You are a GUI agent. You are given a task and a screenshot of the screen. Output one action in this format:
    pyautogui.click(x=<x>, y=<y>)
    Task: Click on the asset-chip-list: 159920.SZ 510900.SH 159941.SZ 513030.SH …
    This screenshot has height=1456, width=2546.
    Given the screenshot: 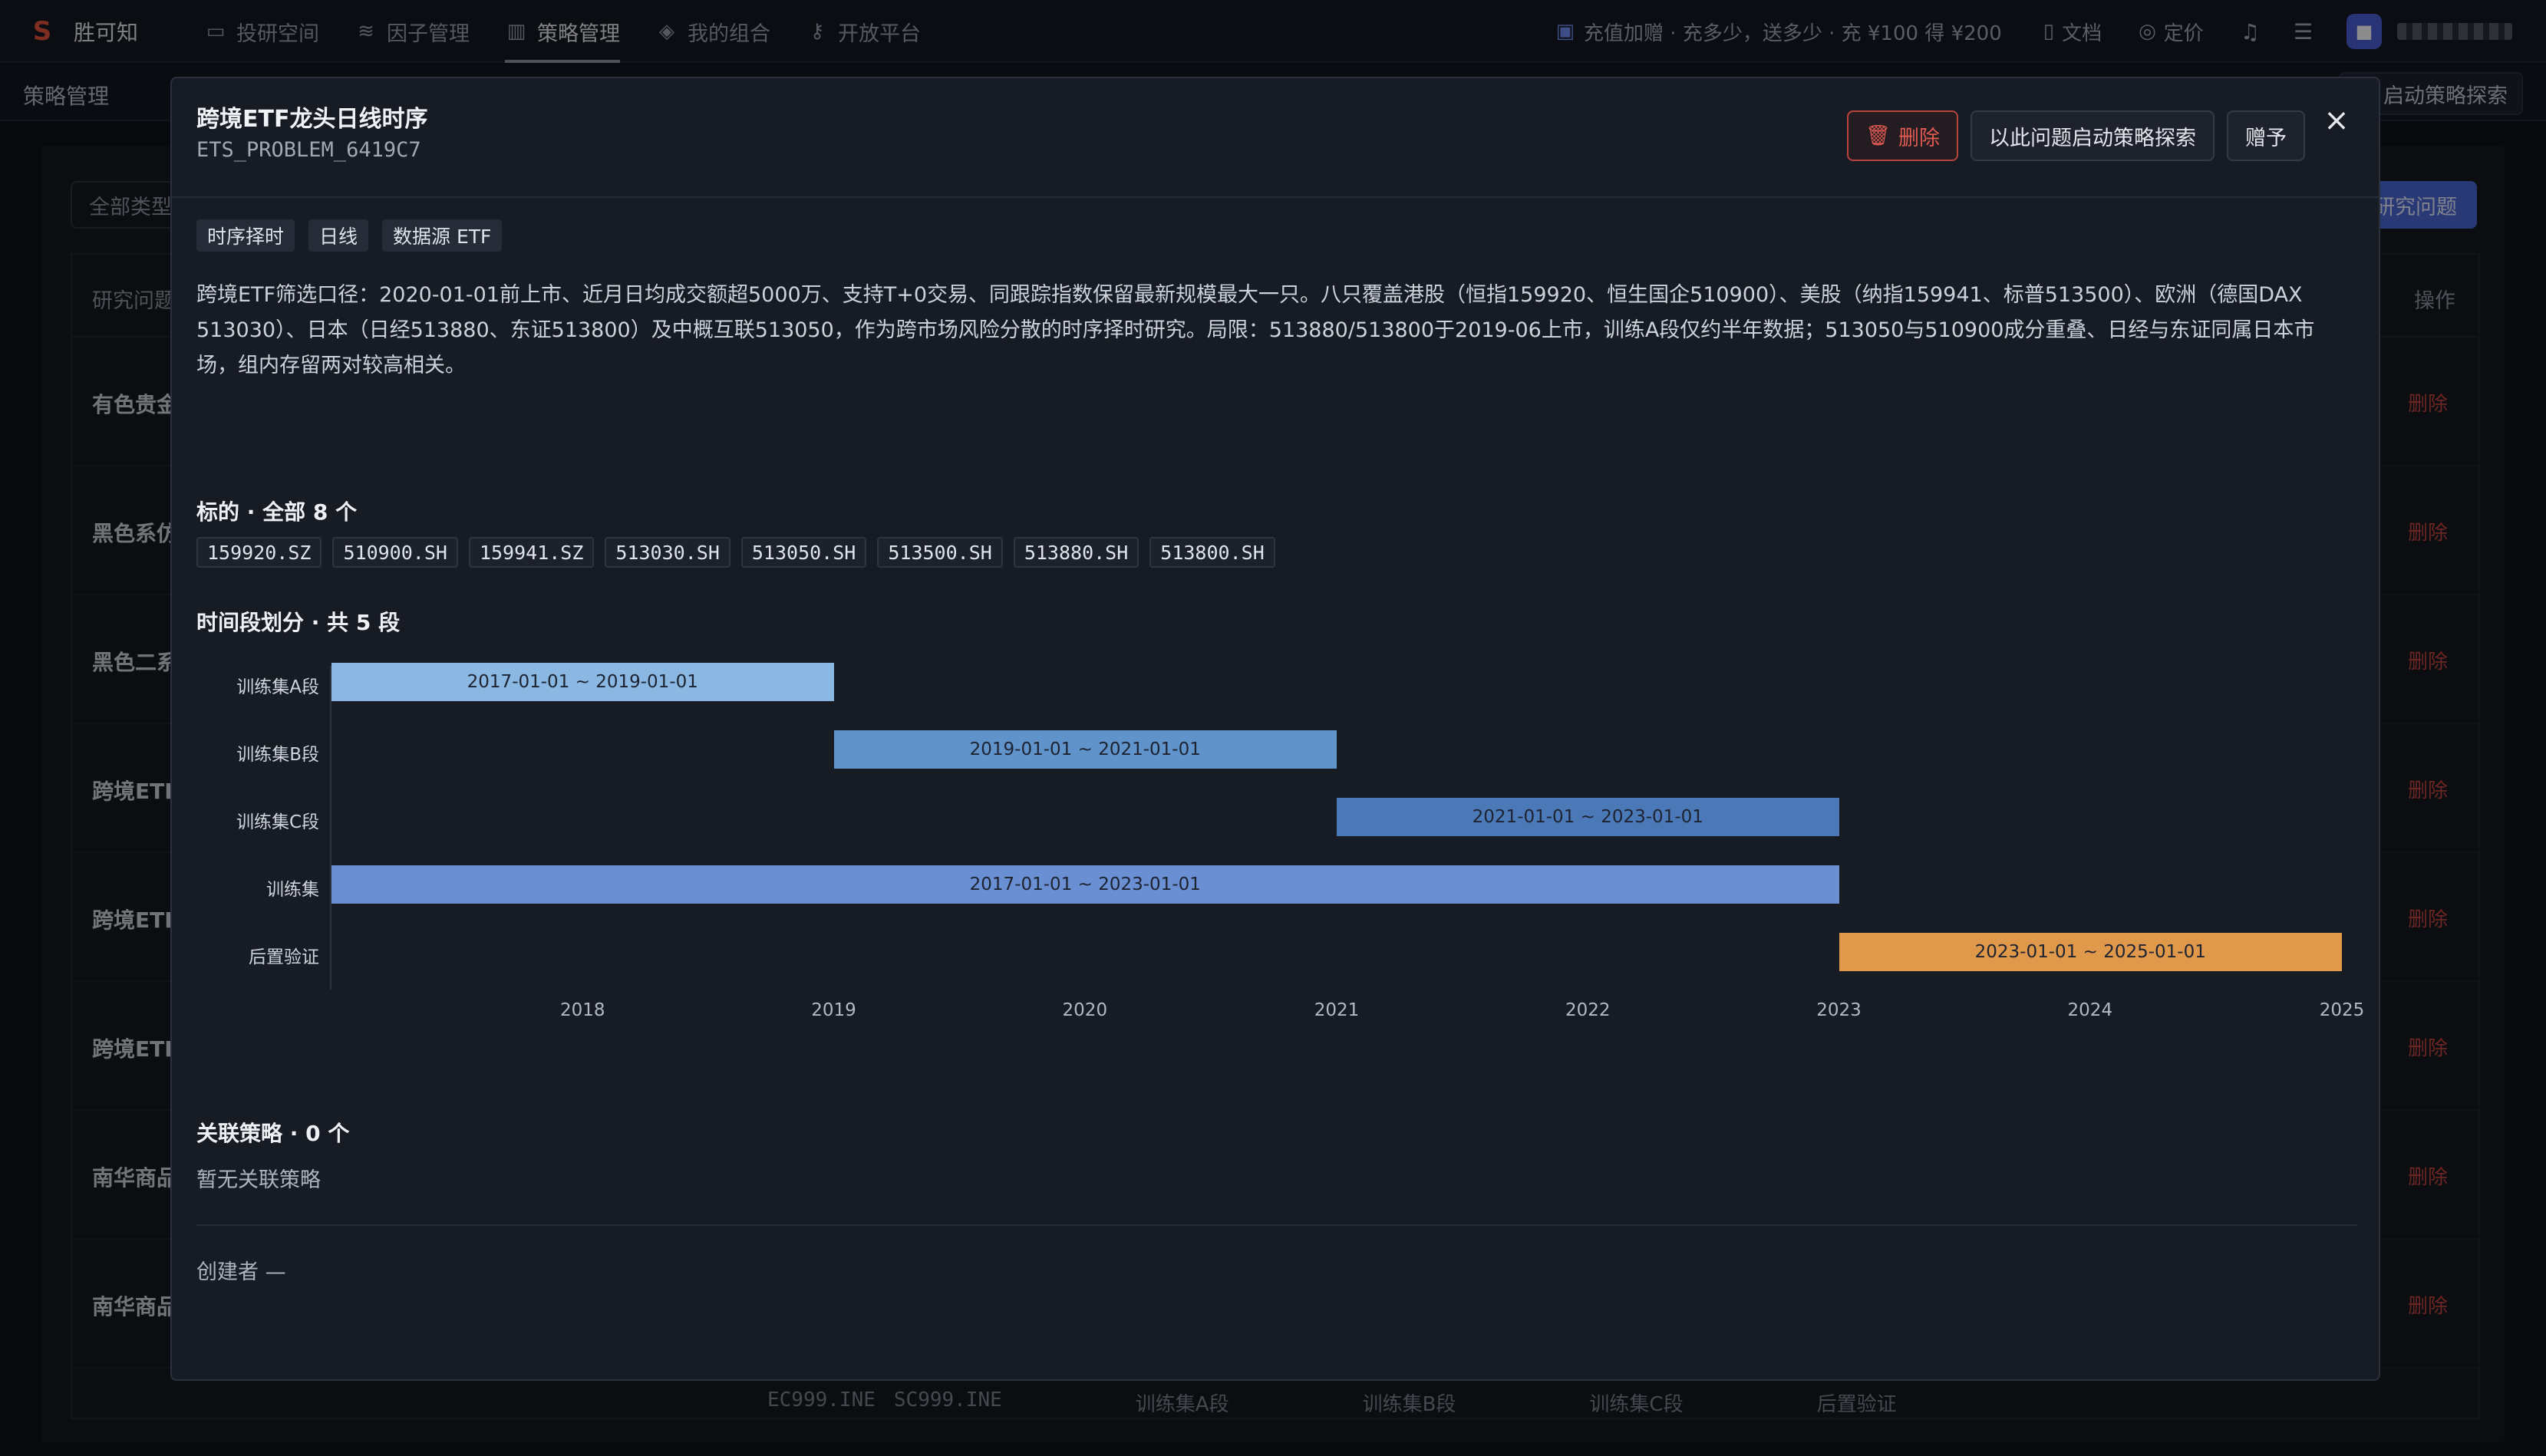 What is the action you would take?
    pyautogui.click(x=741, y=552)
    